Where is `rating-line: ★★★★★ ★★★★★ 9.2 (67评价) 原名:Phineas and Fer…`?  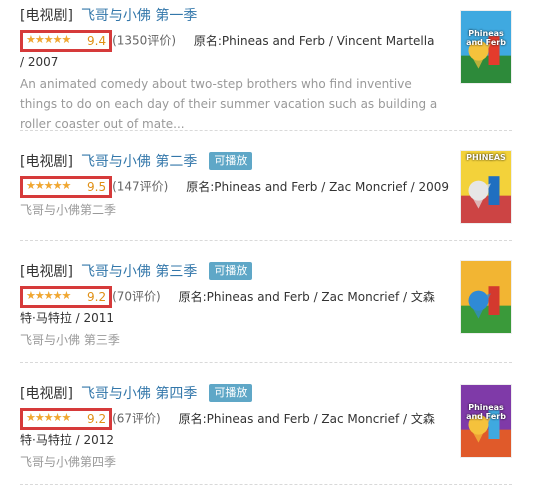 rating-line: ★★★★★ ★★★★★ 9.2 (67评价) 原名:Phineas and Fer… is located at coordinates (232, 429).